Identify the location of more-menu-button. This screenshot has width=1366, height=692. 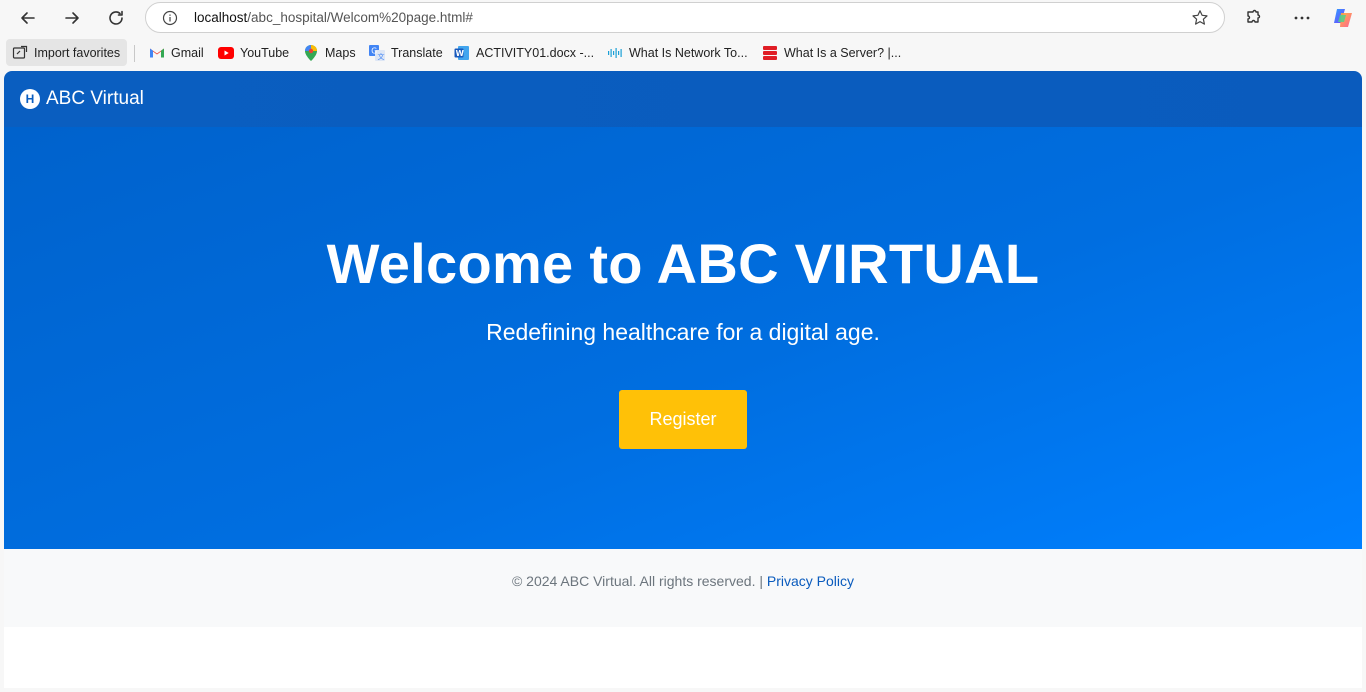
(1302, 18).